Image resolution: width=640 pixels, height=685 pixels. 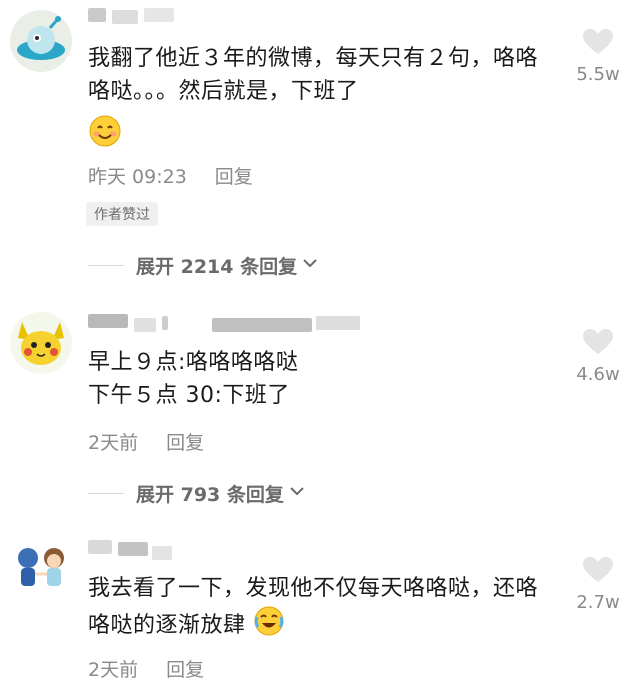 What do you see at coordinates (598, 584) in the screenshot?
I see `like-button: 2.7w` at bounding box center [598, 584].